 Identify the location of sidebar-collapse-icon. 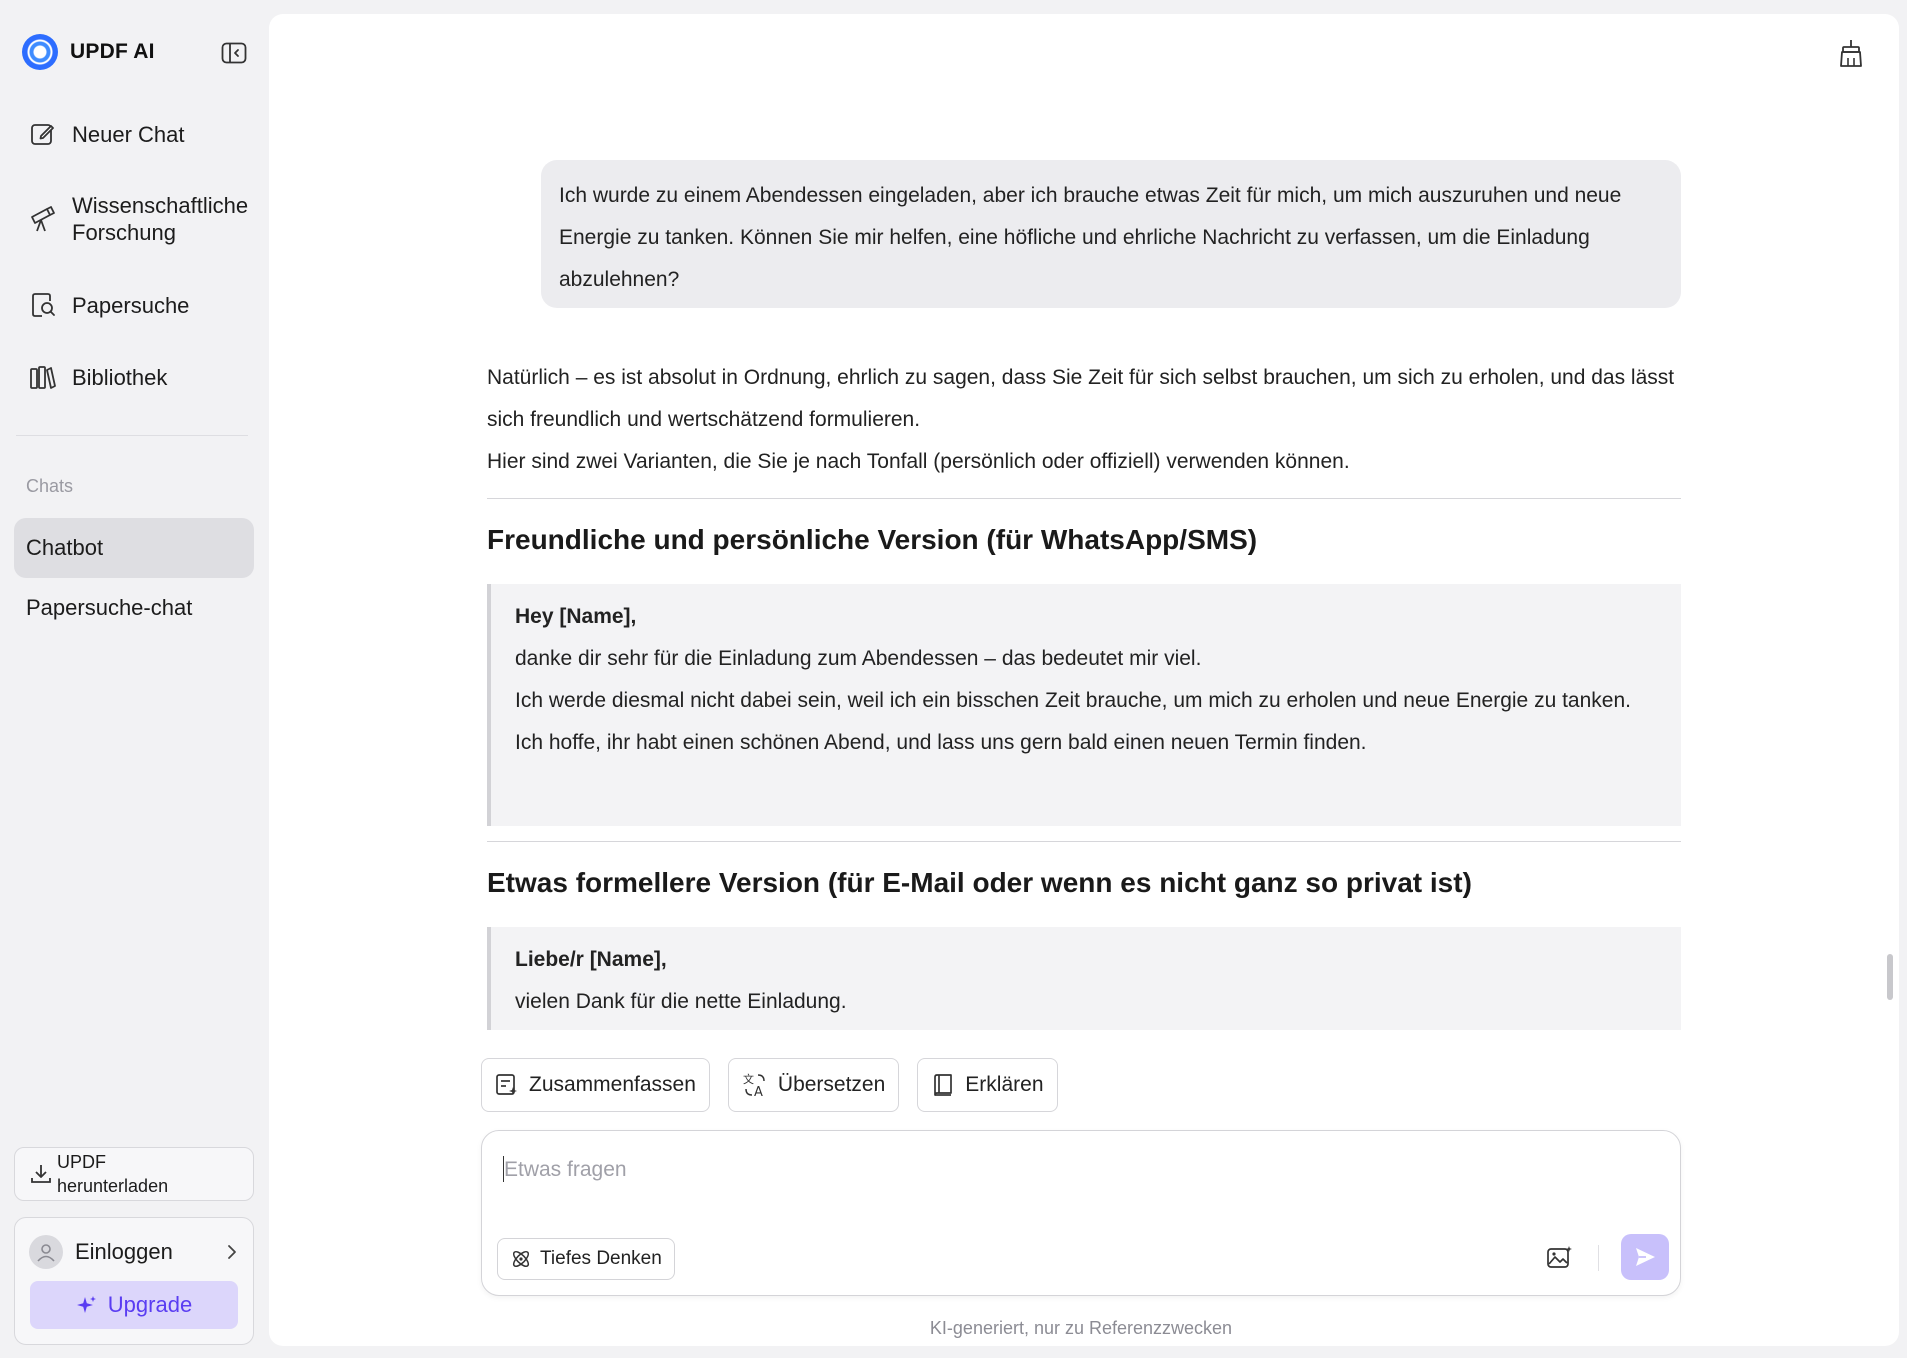
(234, 53).